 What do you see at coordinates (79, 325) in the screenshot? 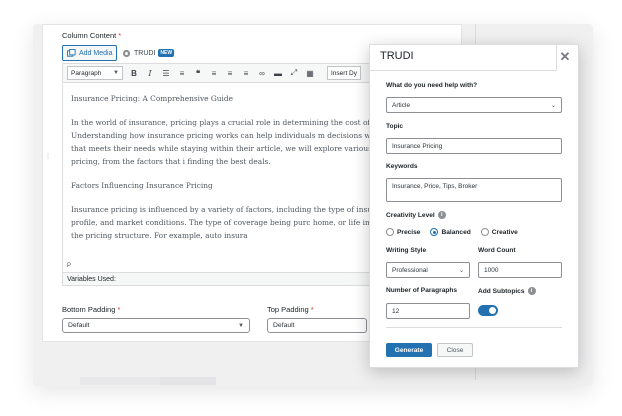
I see `bottom-padding-value: Default` at bounding box center [79, 325].